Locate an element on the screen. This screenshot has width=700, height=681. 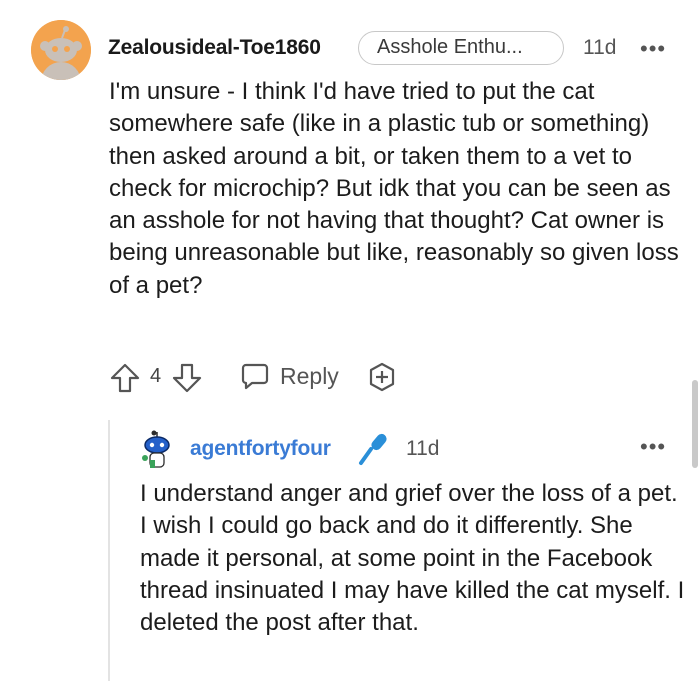
award-plus-icon is located at coordinates (382, 377).